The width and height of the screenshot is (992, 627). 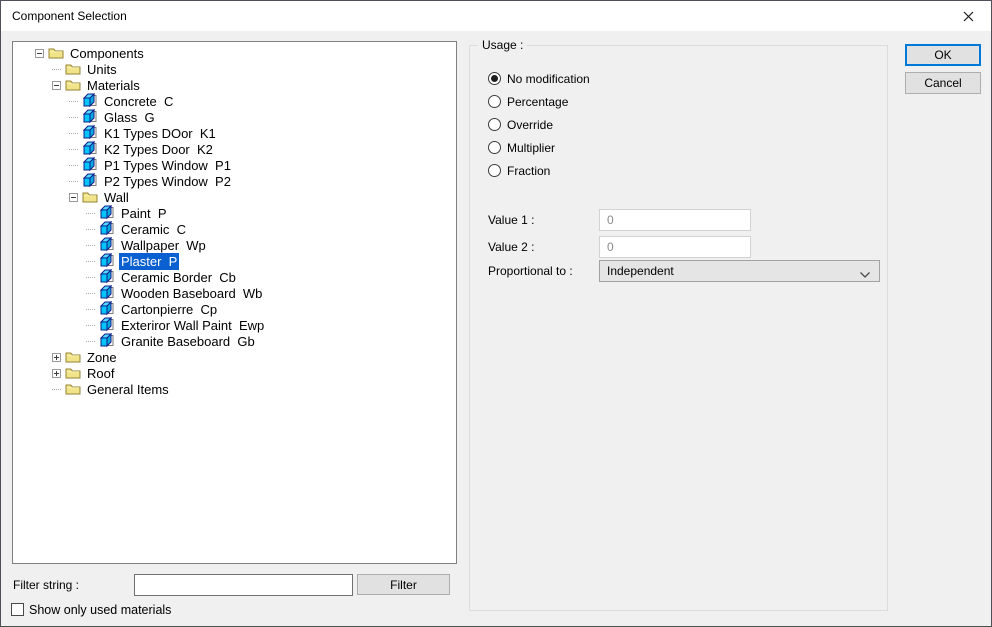 What do you see at coordinates (234, 293) in the screenshot?
I see `tree-item-wooden-baseboard: Wooden Baseboard Wb` at bounding box center [234, 293].